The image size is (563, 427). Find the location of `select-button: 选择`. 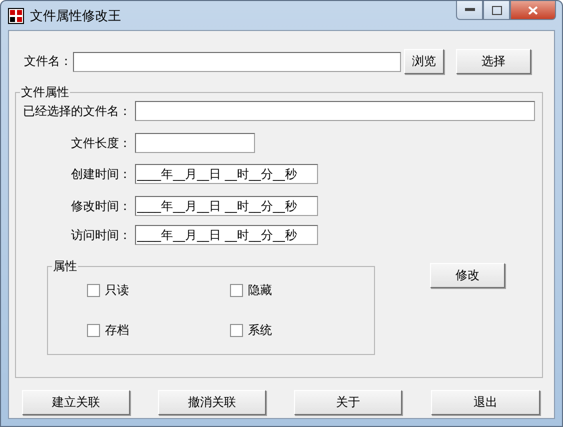

select-button: 选择 is located at coordinates (493, 61).